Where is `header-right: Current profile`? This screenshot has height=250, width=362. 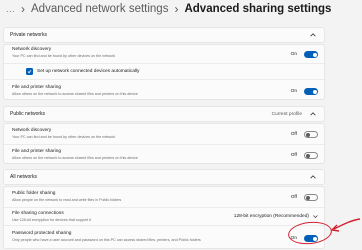
header-right: Current profile is located at coordinates (294, 114).